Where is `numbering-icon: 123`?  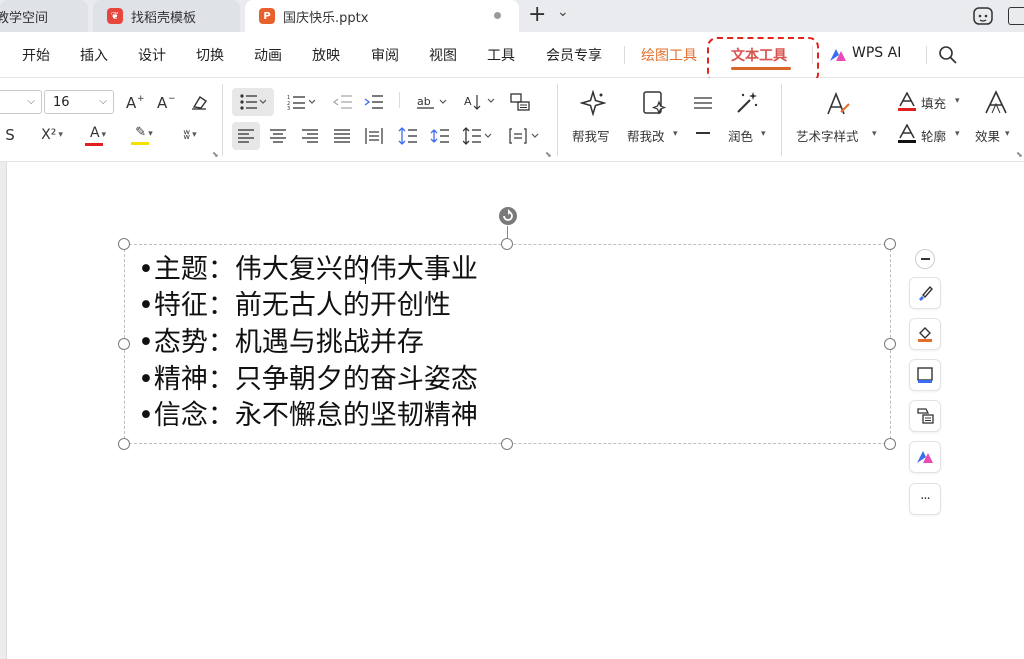
numbering-icon: 123 is located at coordinates (302, 102).